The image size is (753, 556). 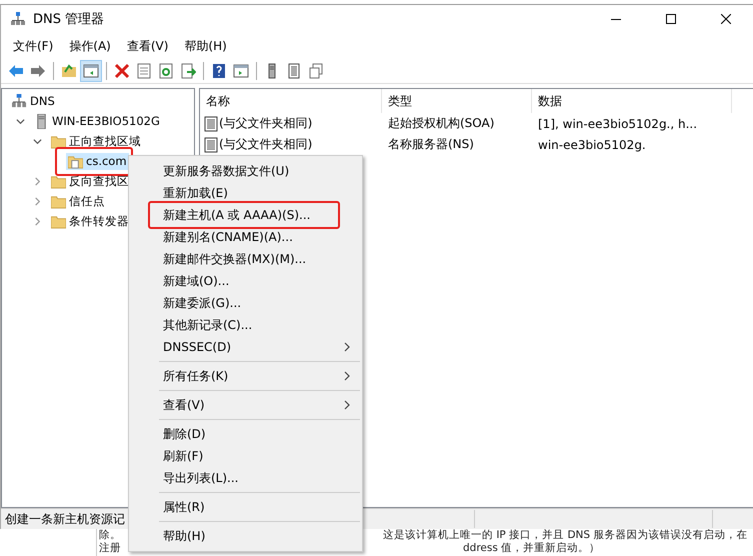 What do you see at coordinates (245, 507) in the screenshot?
I see `menu-item: 属性(R)` at bounding box center [245, 507].